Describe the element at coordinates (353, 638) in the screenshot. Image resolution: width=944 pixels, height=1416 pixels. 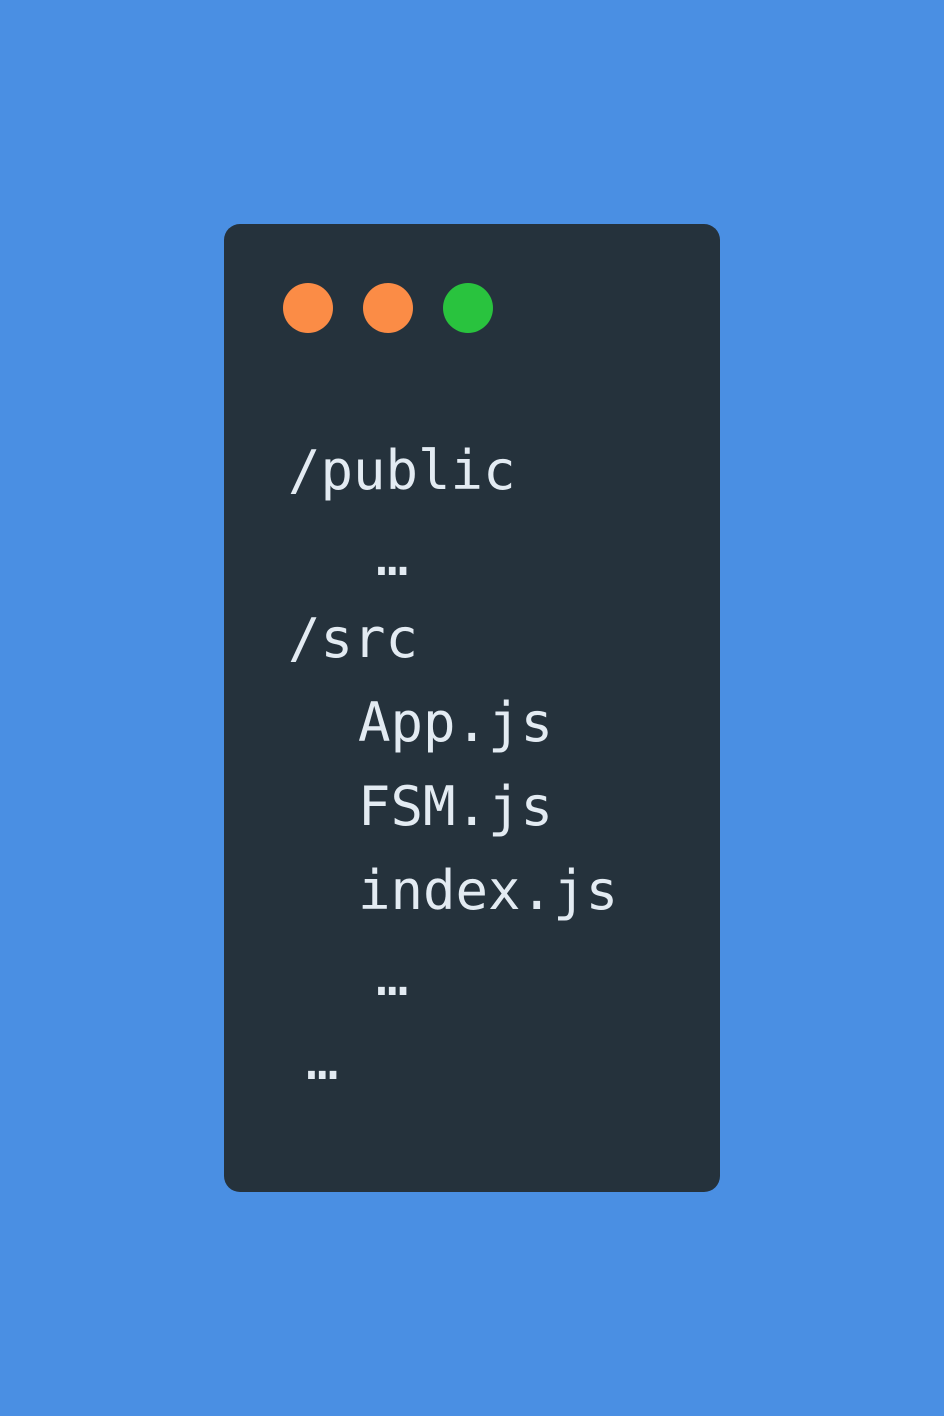
I see `folder-src: /src` at that location.